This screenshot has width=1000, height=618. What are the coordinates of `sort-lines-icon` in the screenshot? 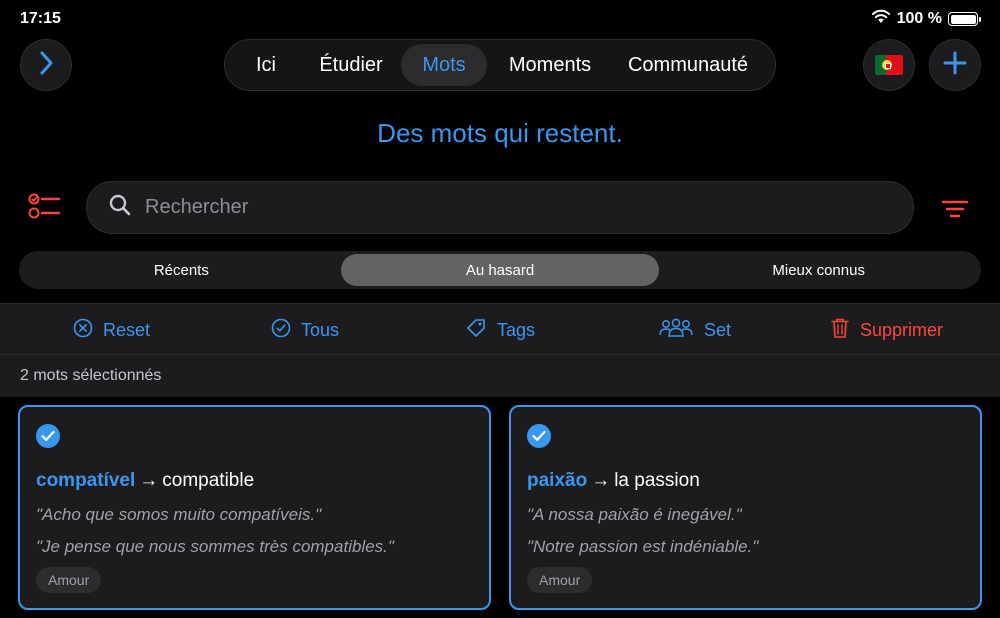 It's located at (955, 211).